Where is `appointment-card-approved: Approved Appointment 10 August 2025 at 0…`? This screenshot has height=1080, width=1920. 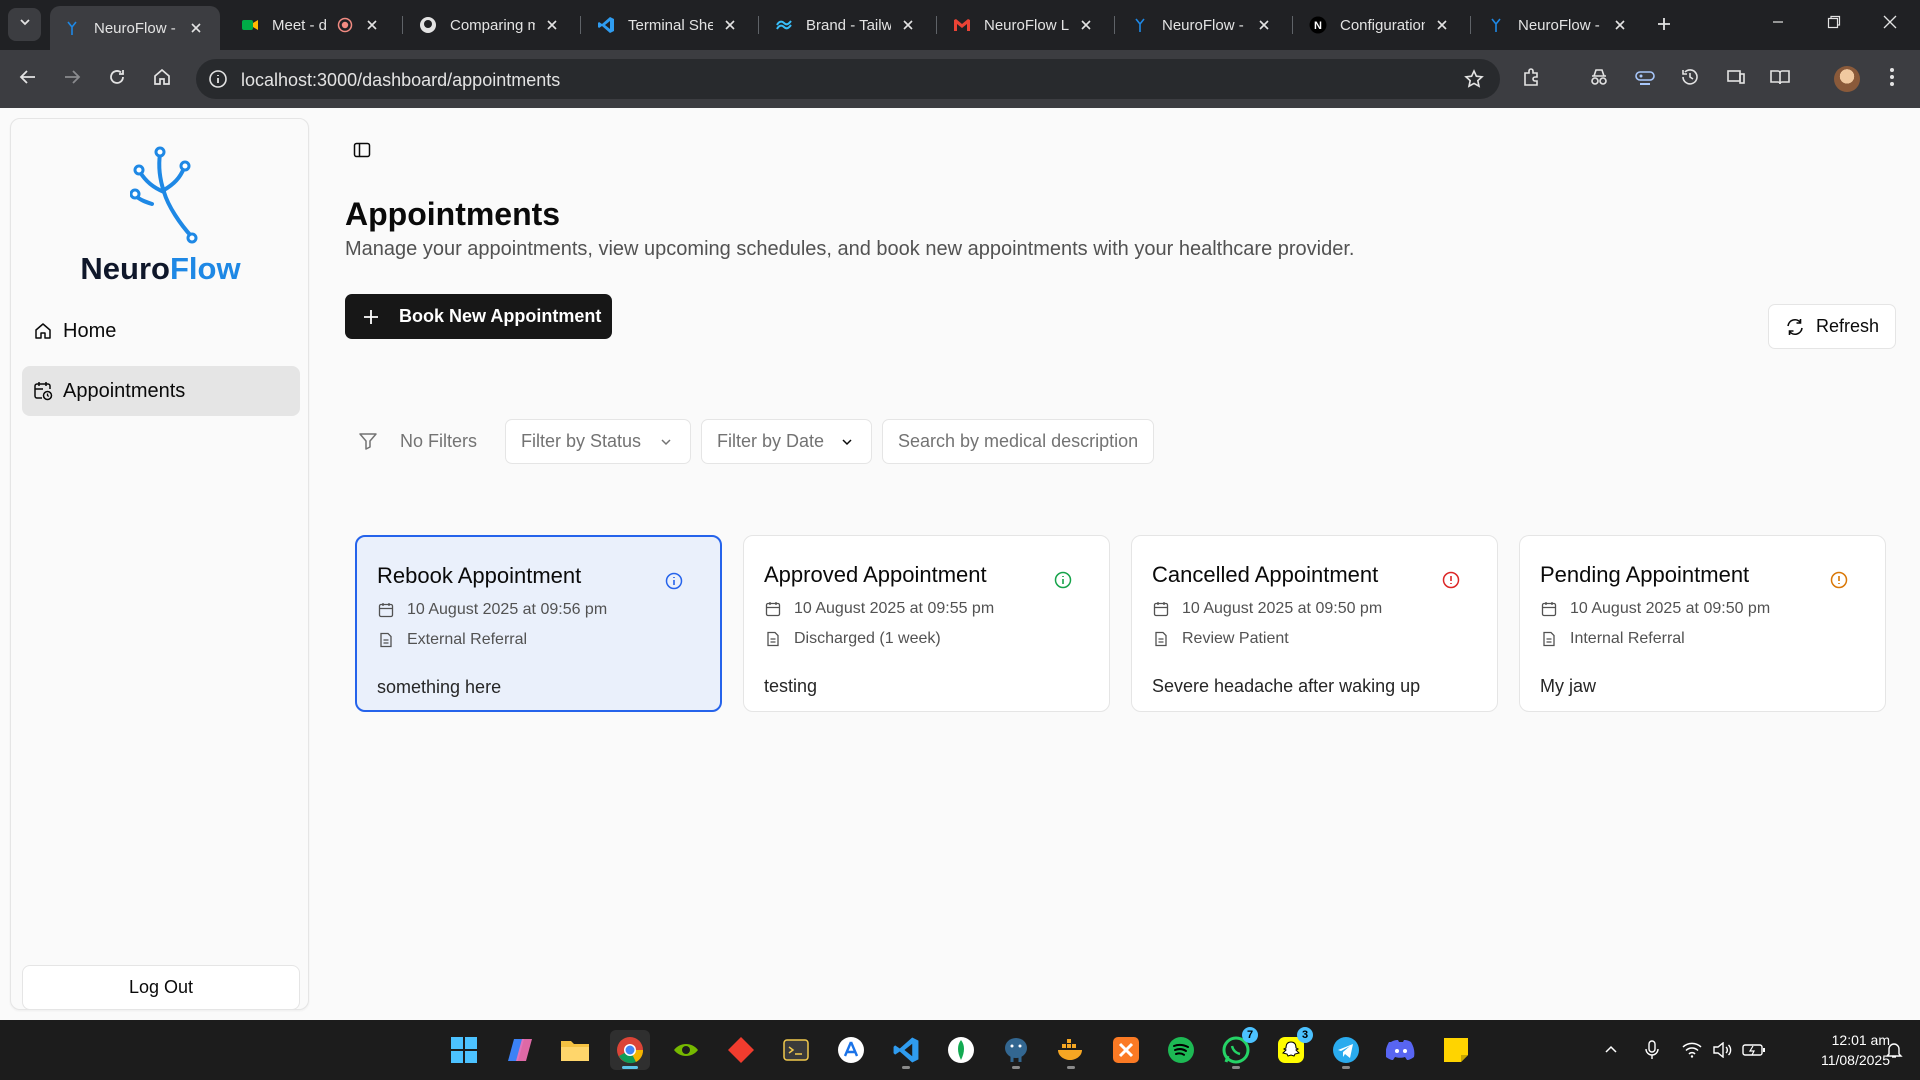
appointment-card-approved: Approved Appointment 10 August 2025 at 0… is located at coordinates (926, 623).